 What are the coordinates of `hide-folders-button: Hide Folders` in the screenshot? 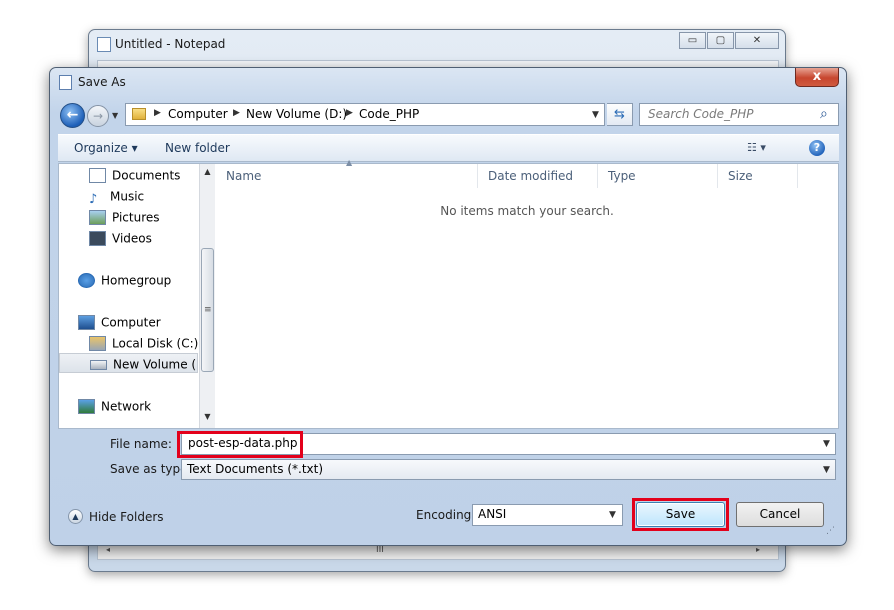 It's located at (126, 517).